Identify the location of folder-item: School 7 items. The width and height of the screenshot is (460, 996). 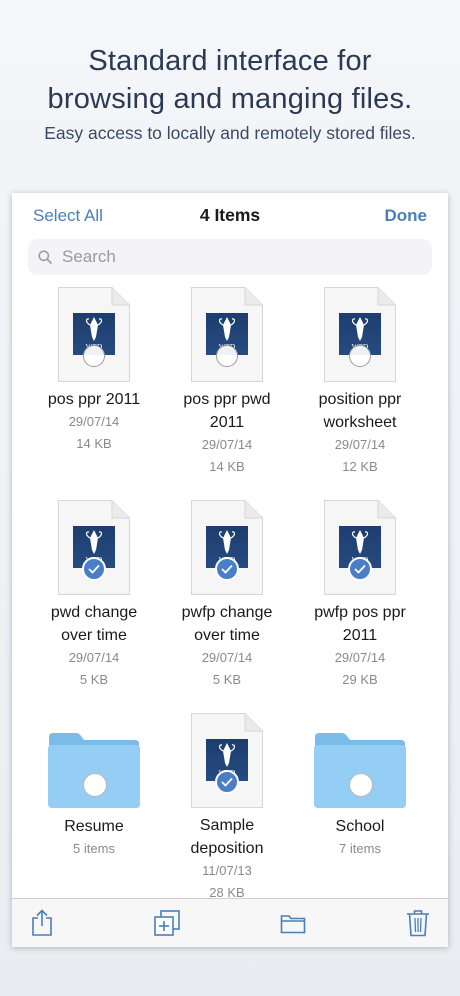
(360, 786).